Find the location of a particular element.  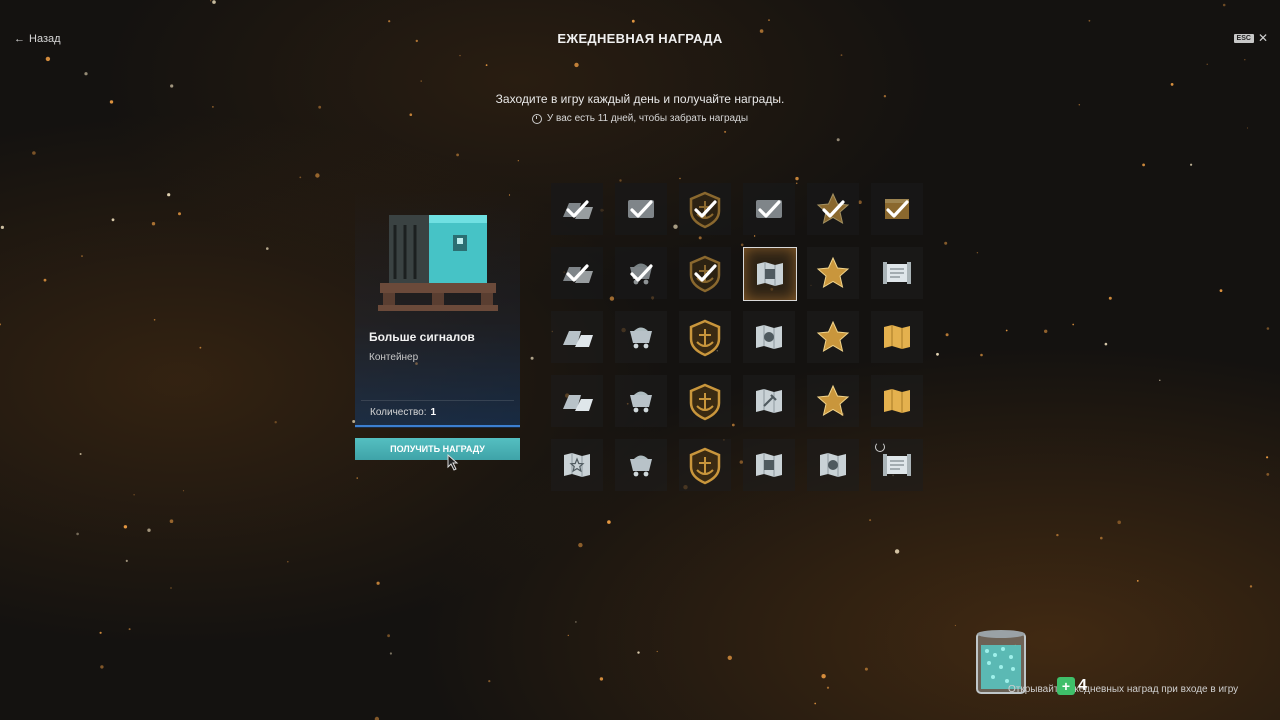

close-button: ESC ✕ is located at coordinates (1250, 38).